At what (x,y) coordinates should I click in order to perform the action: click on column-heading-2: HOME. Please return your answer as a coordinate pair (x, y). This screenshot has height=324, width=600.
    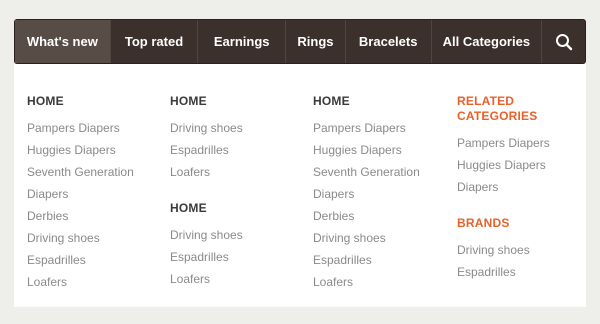
    Looking at the image, I should click on (188, 208).